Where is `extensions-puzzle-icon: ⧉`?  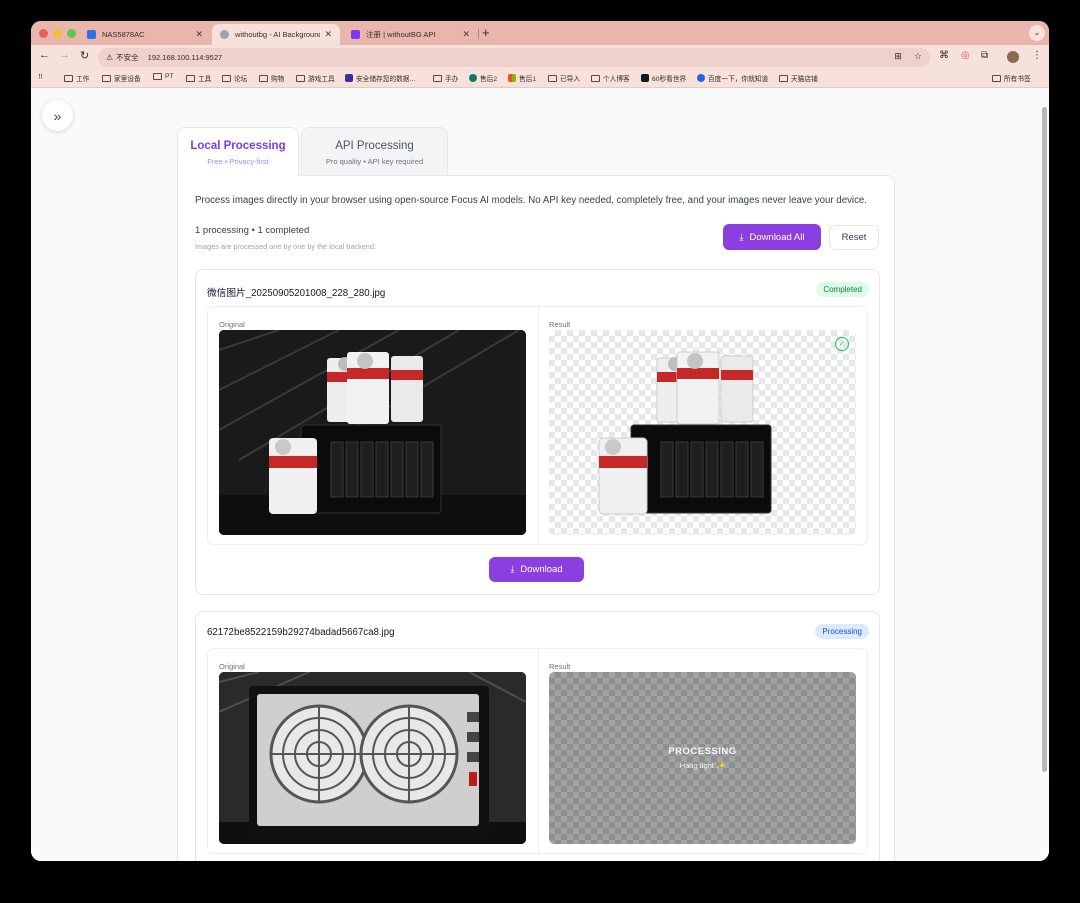 extensions-puzzle-icon: ⧉ is located at coordinates (984, 55).